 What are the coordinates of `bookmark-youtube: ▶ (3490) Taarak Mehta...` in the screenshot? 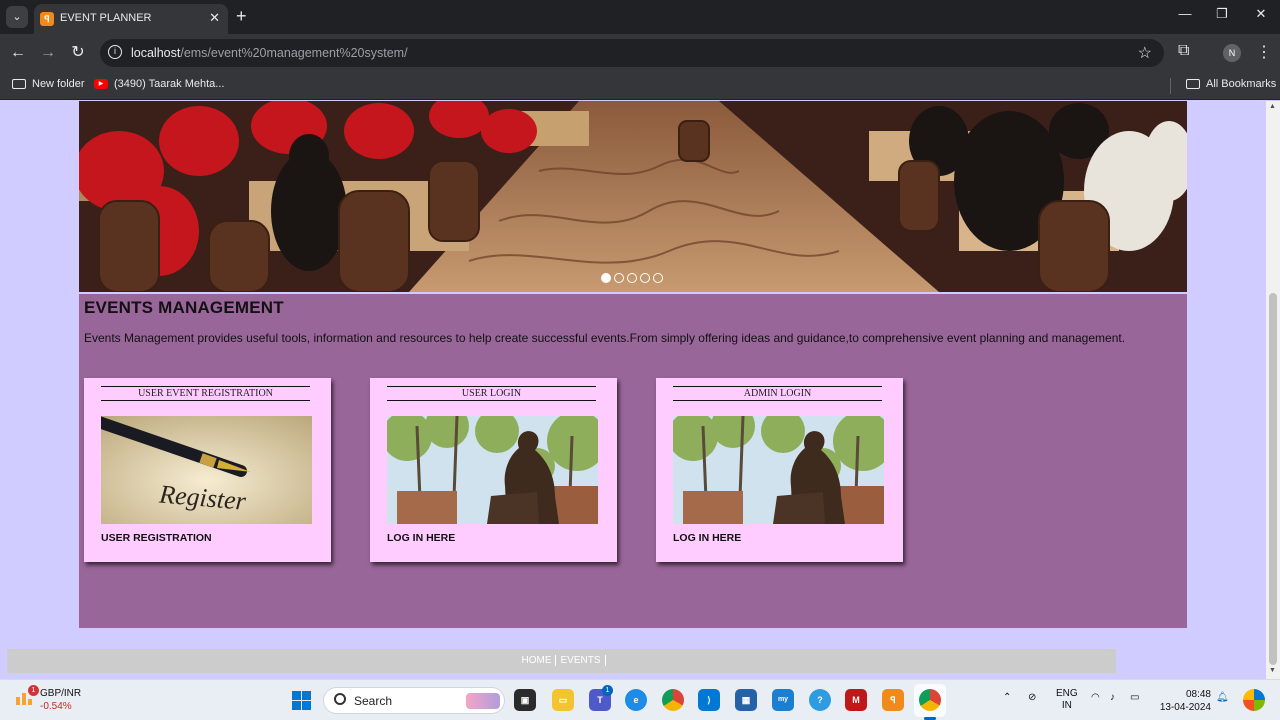 It's located at (159, 84).